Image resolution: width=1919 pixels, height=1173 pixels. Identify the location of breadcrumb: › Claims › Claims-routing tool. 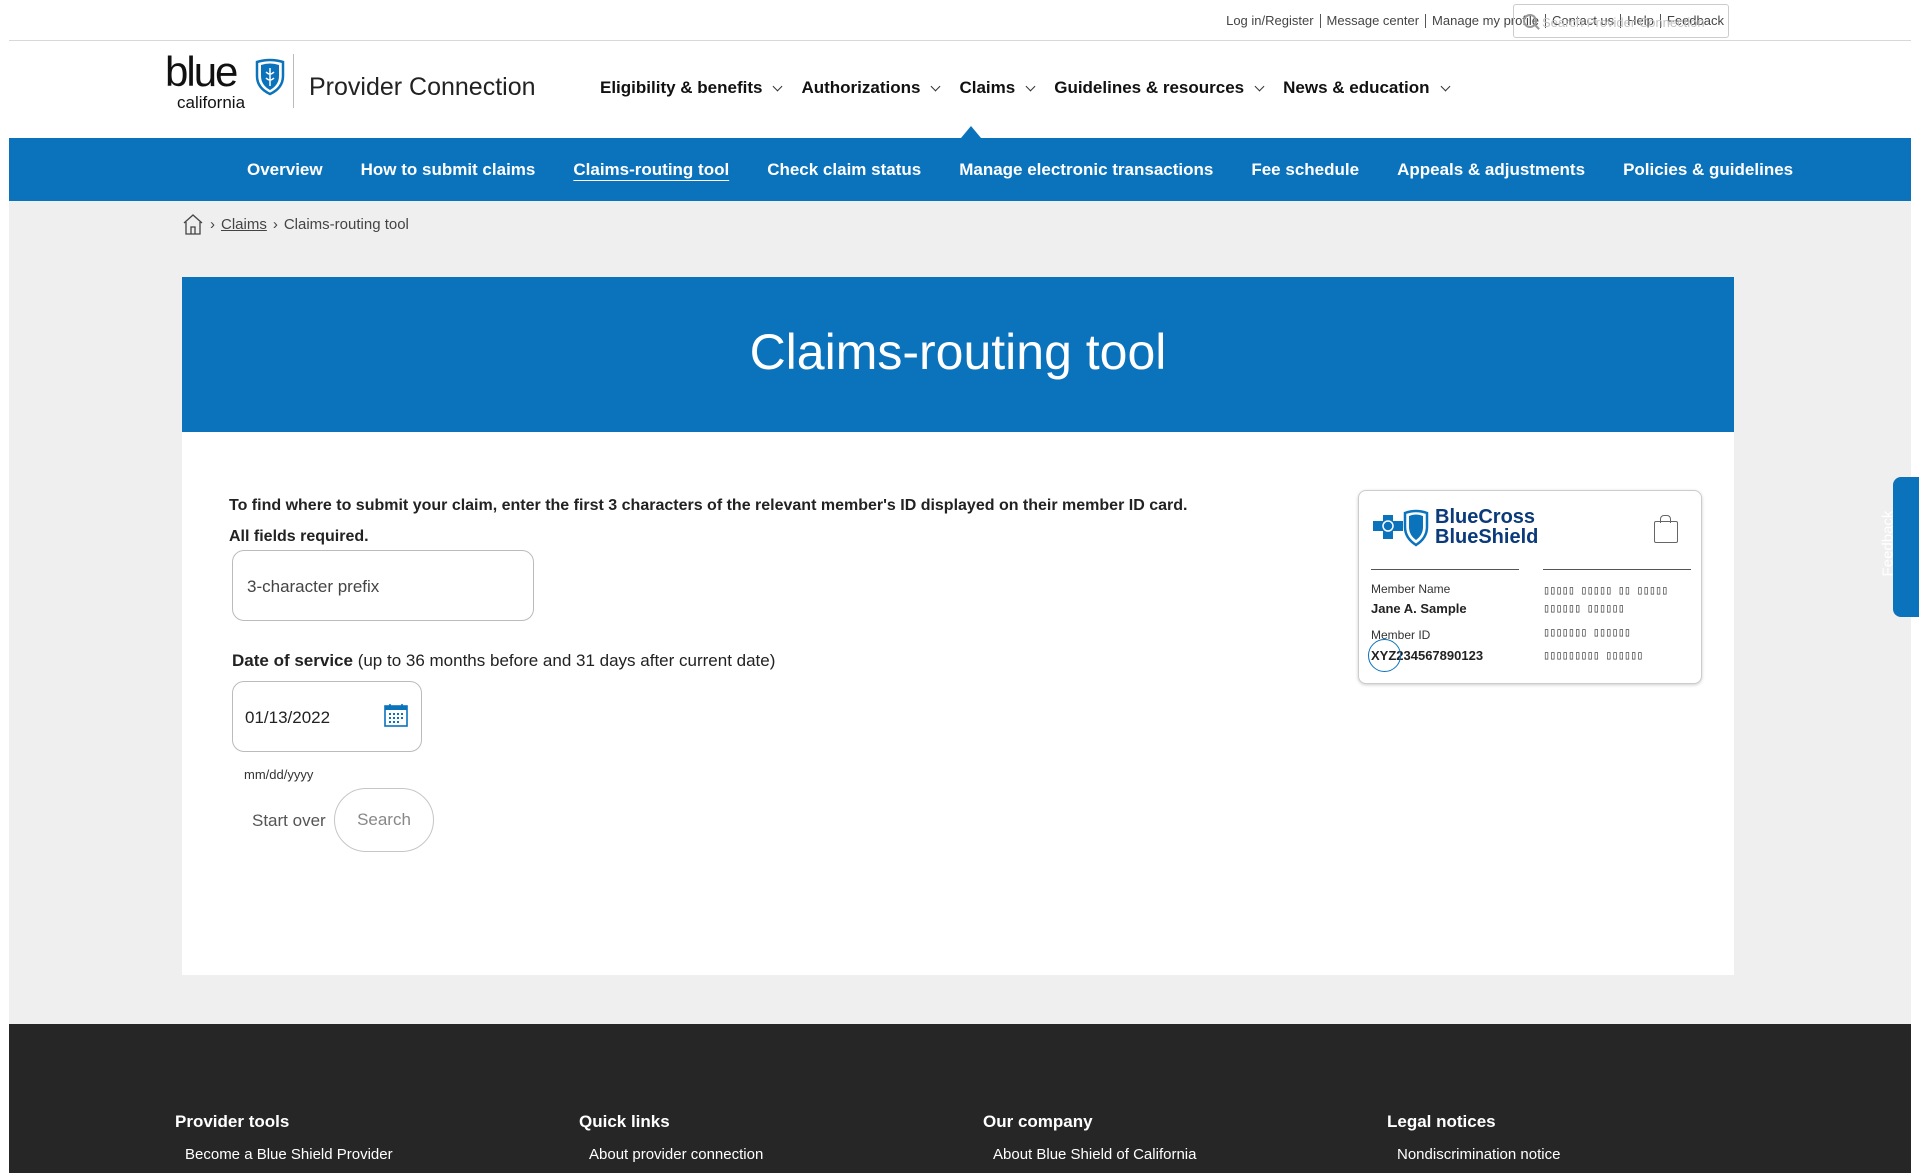
(295, 224).